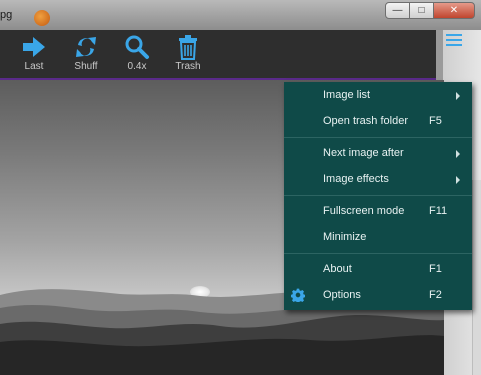  What do you see at coordinates (34, 66) in the screenshot?
I see `last-label: Last` at bounding box center [34, 66].